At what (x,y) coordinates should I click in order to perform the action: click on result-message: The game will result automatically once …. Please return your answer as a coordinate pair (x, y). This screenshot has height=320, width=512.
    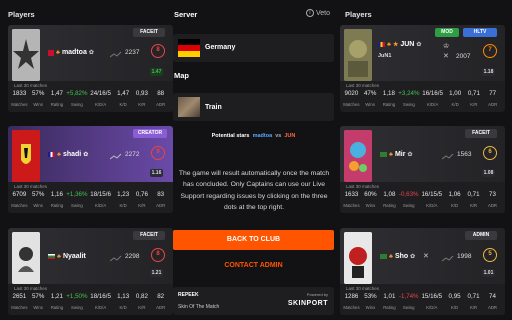
    Looking at the image, I should click on (254, 191).